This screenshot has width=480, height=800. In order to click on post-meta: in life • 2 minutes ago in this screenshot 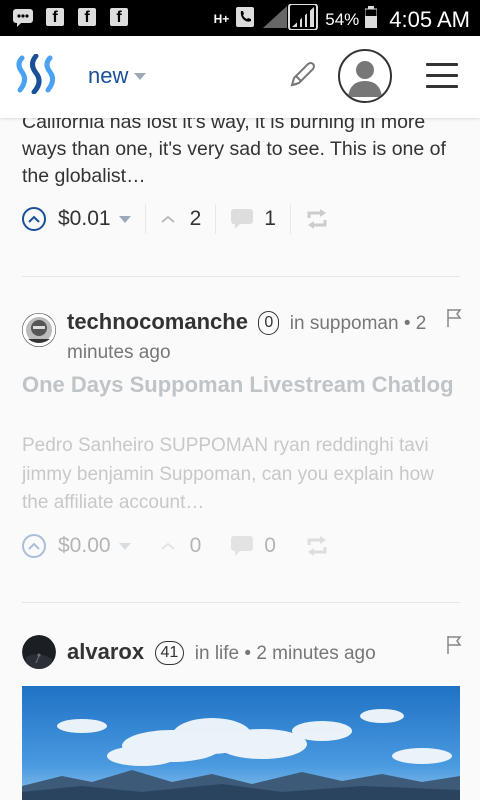, I will do `click(285, 653)`.